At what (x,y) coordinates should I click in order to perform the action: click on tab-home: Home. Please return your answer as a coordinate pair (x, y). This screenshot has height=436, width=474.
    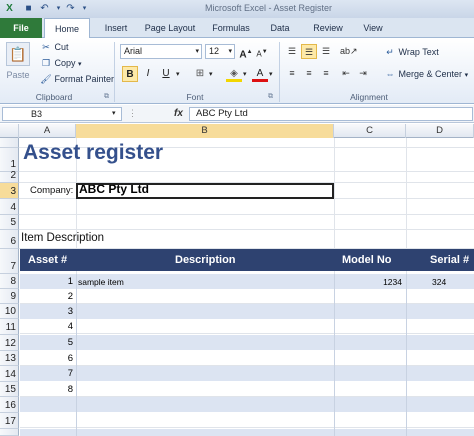
    Looking at the image, I should click on (67, 28).